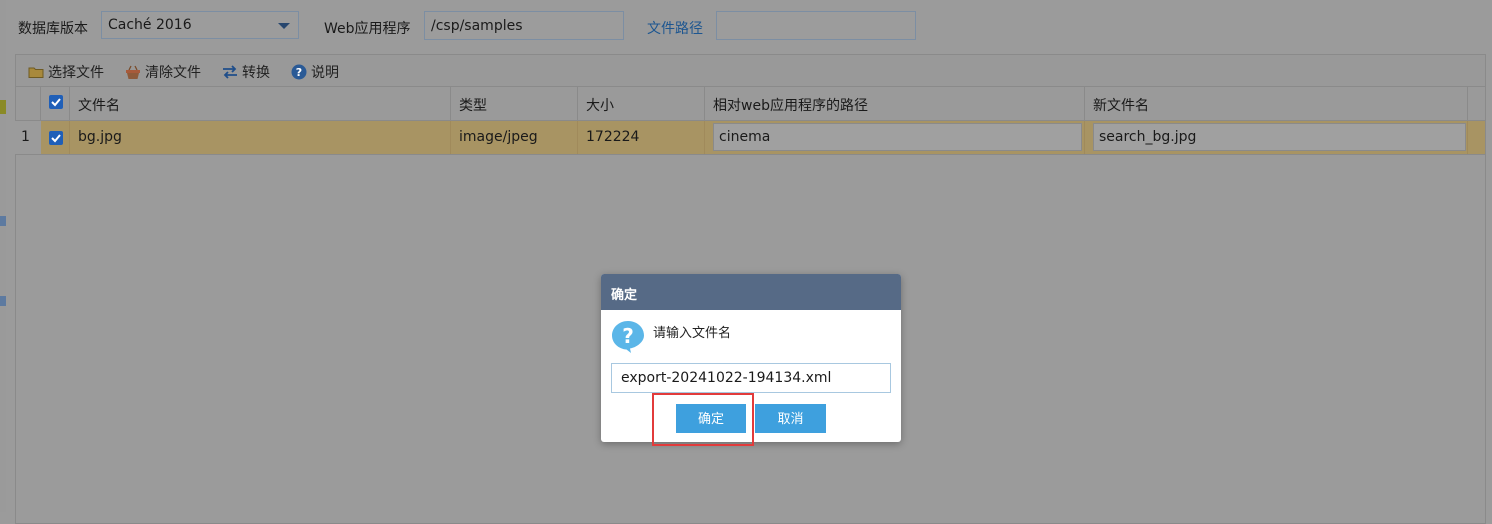 This screenshot has width=1492, height=524. I want to click on header-label: 类型, so click(473, 106).